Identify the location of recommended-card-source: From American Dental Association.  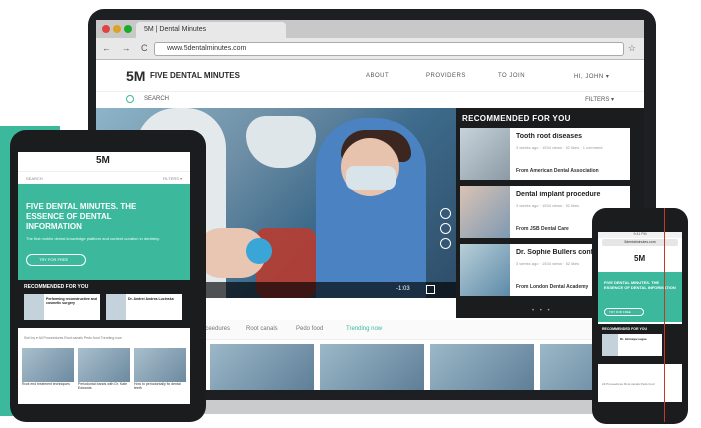
(557, 171).